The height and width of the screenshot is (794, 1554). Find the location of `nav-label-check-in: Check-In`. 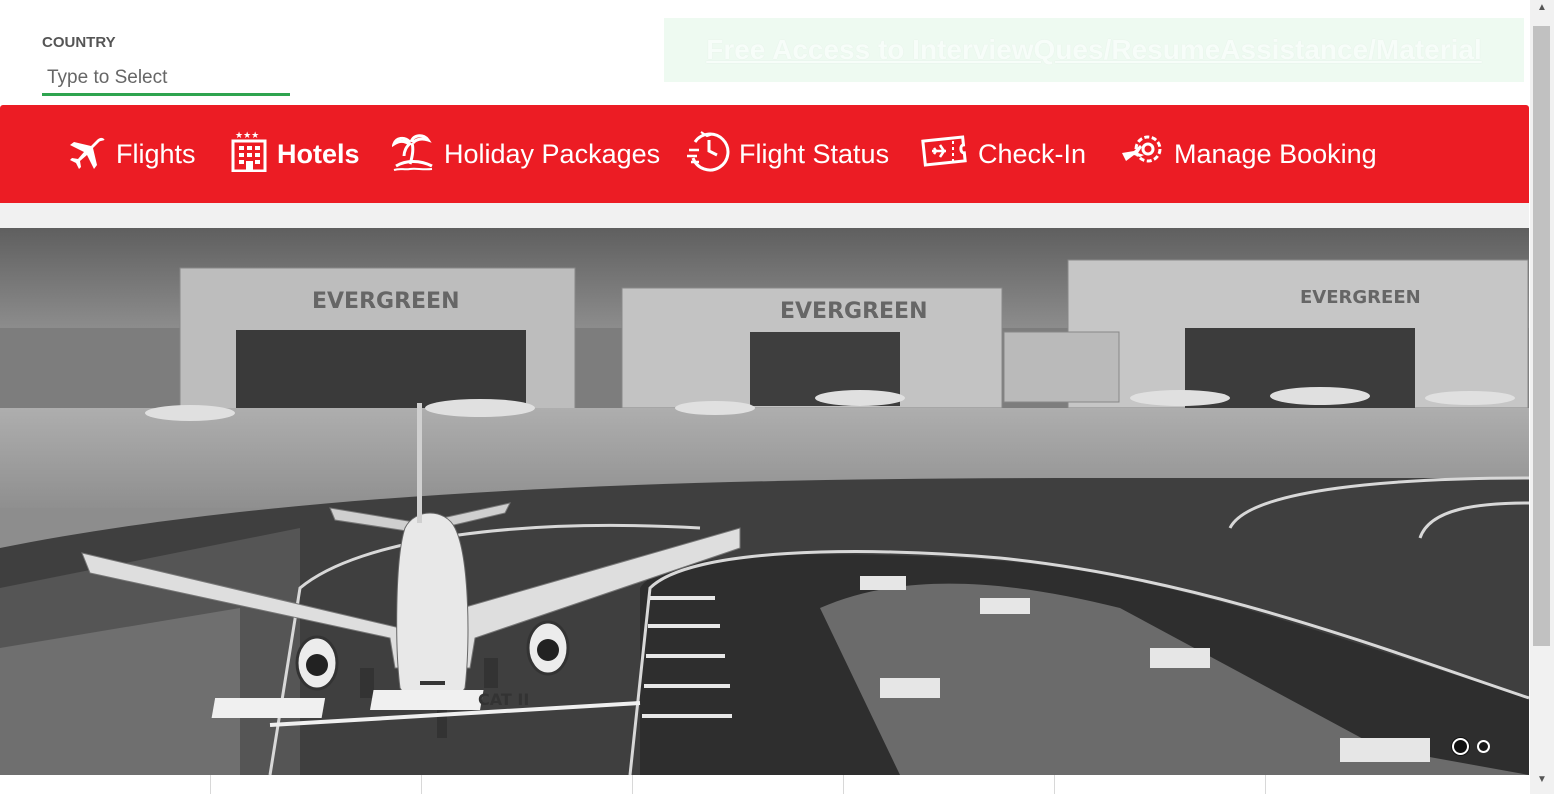

nav-label-check-in: Check-In is located at coordinates (1032, 153).